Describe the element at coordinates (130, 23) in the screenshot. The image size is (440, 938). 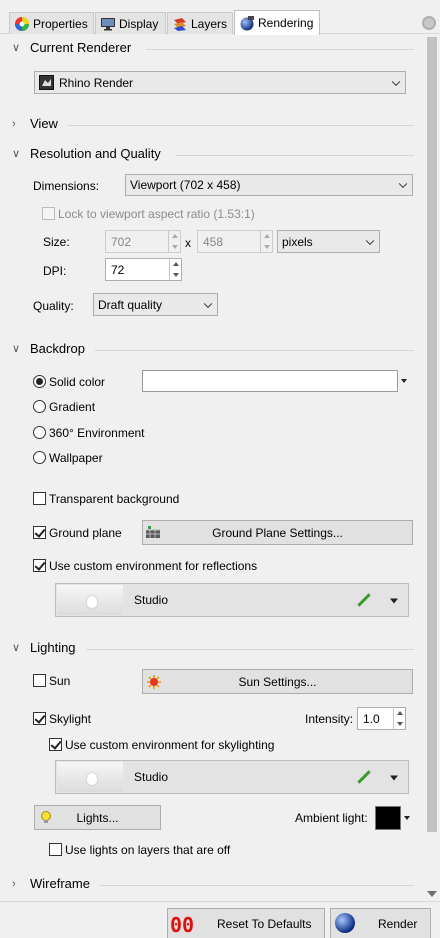
I see `tab-display: Display` at that location.